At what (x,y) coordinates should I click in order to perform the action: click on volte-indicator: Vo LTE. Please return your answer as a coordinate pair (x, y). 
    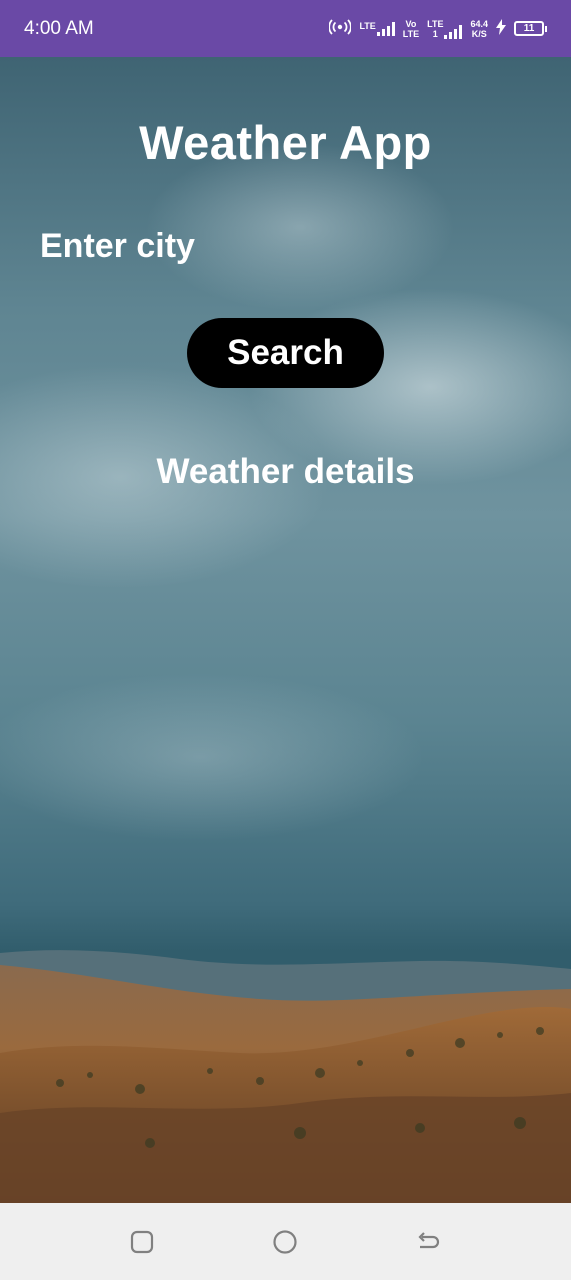
    Looking at the image, I should click on (411, 29).